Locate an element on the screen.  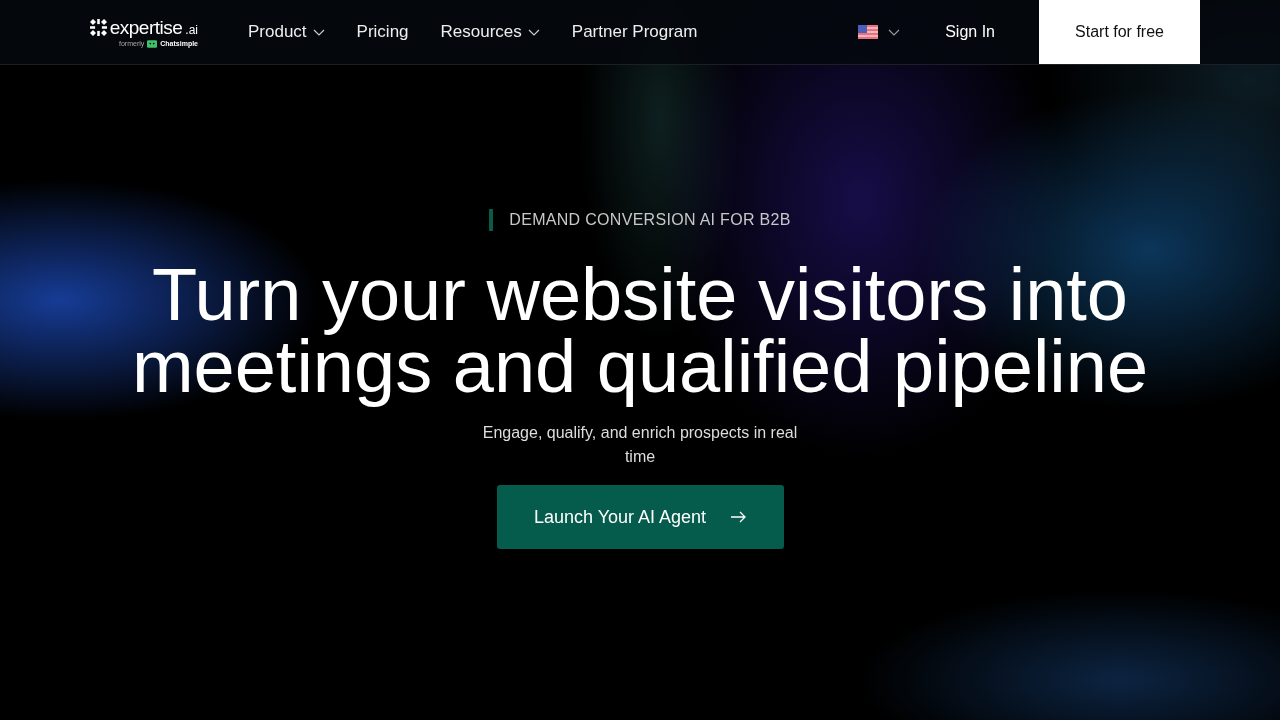
arrow-right-icon is located at coordinates (738, 517).